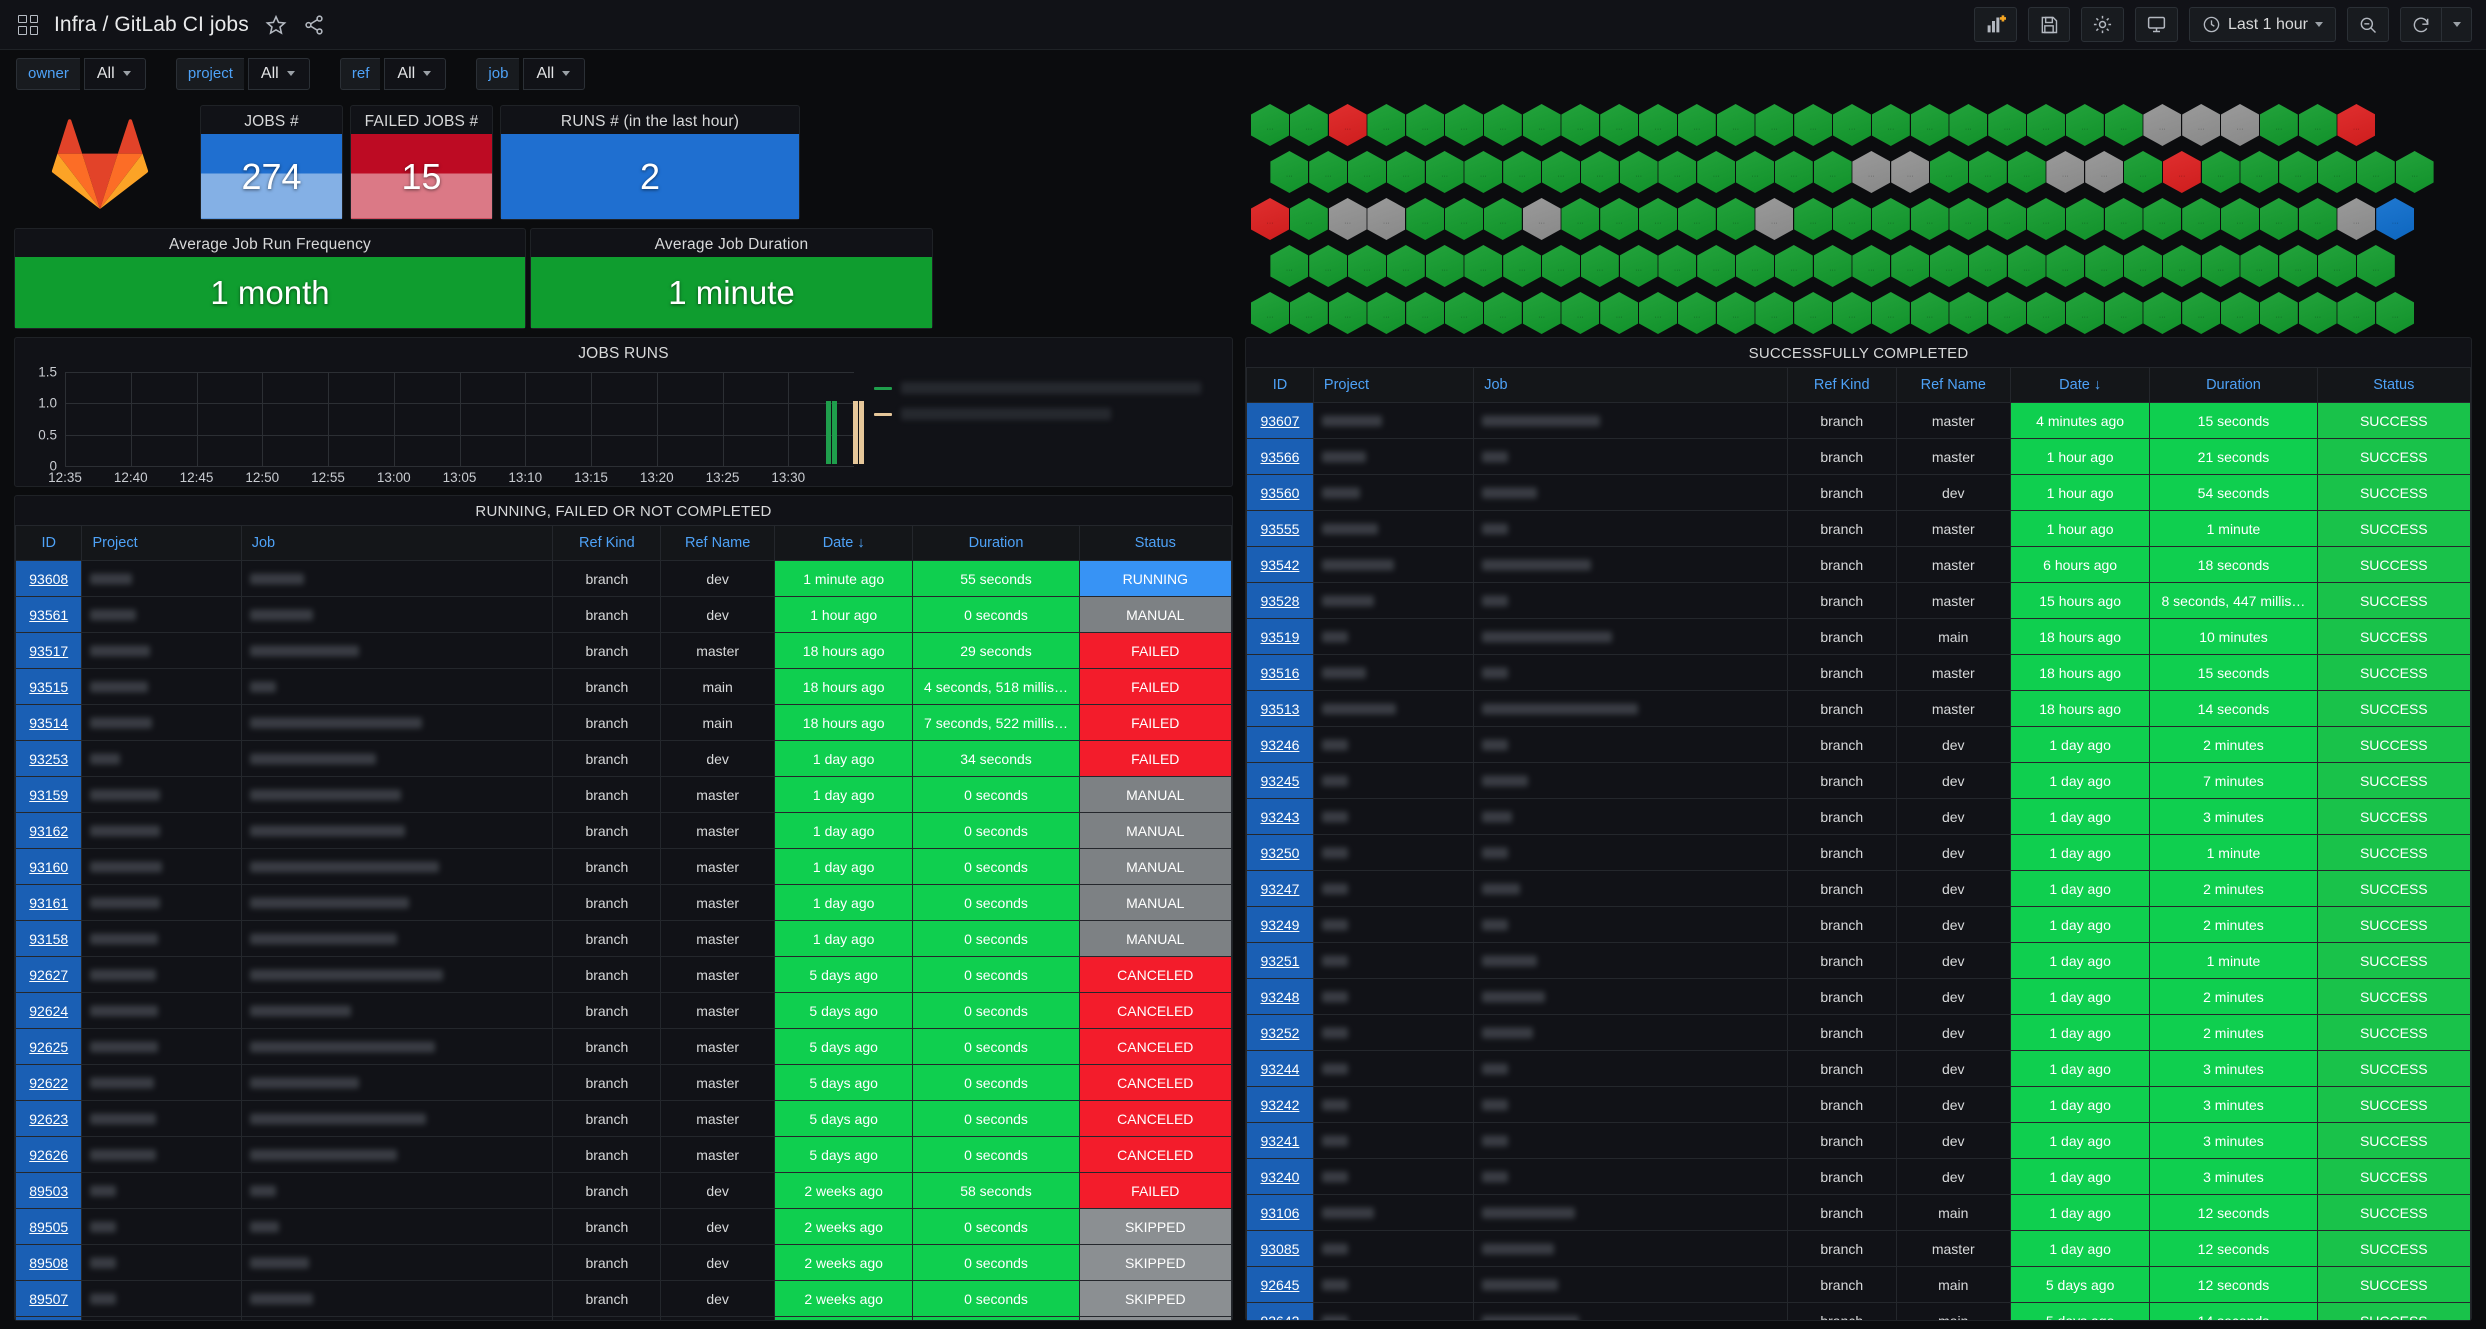 The width and height of the screenshot is (2486, 1329). What do you see at coordinates (49, 543) in the screenshot?
I see `column-header-id: ID` at bounding box center [49, 543].